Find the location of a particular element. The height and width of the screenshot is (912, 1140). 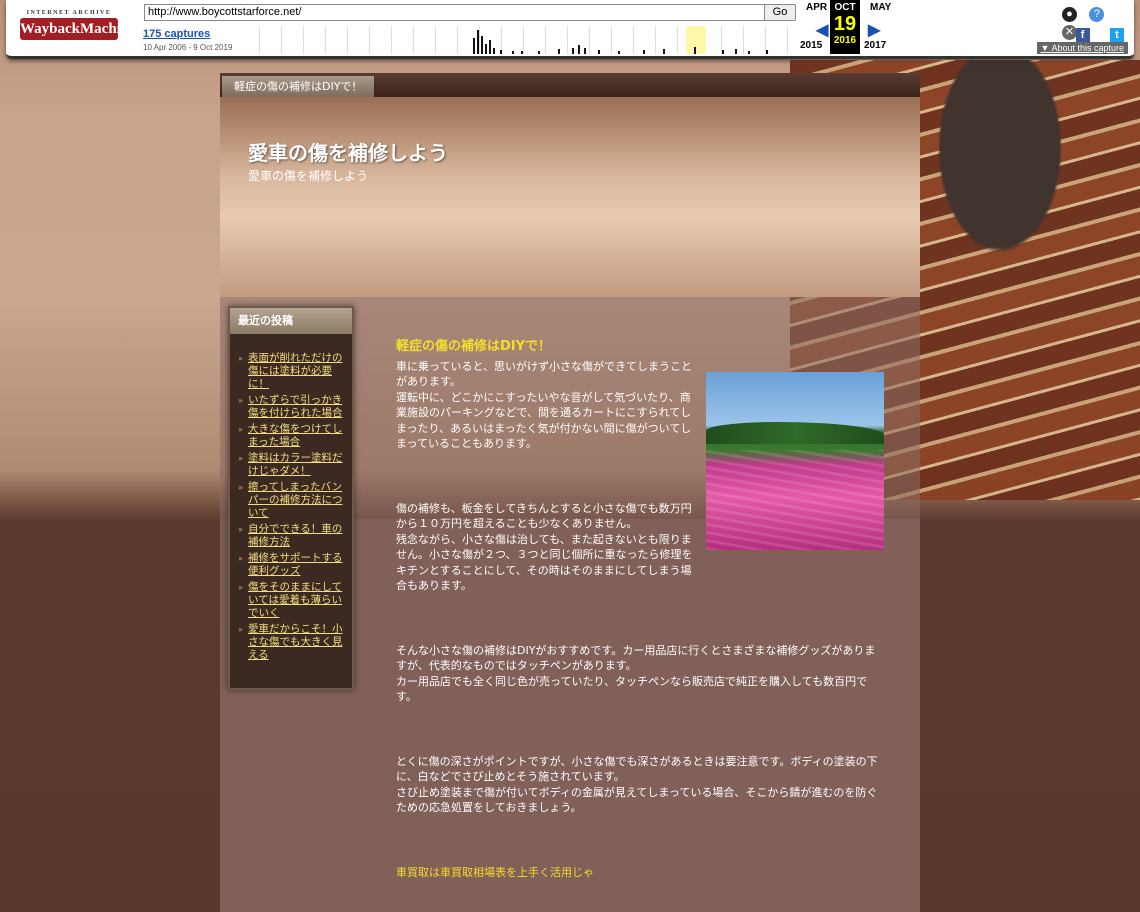

site-title: 愛車の傷を補修しよう is located at coordinates (348, 151).